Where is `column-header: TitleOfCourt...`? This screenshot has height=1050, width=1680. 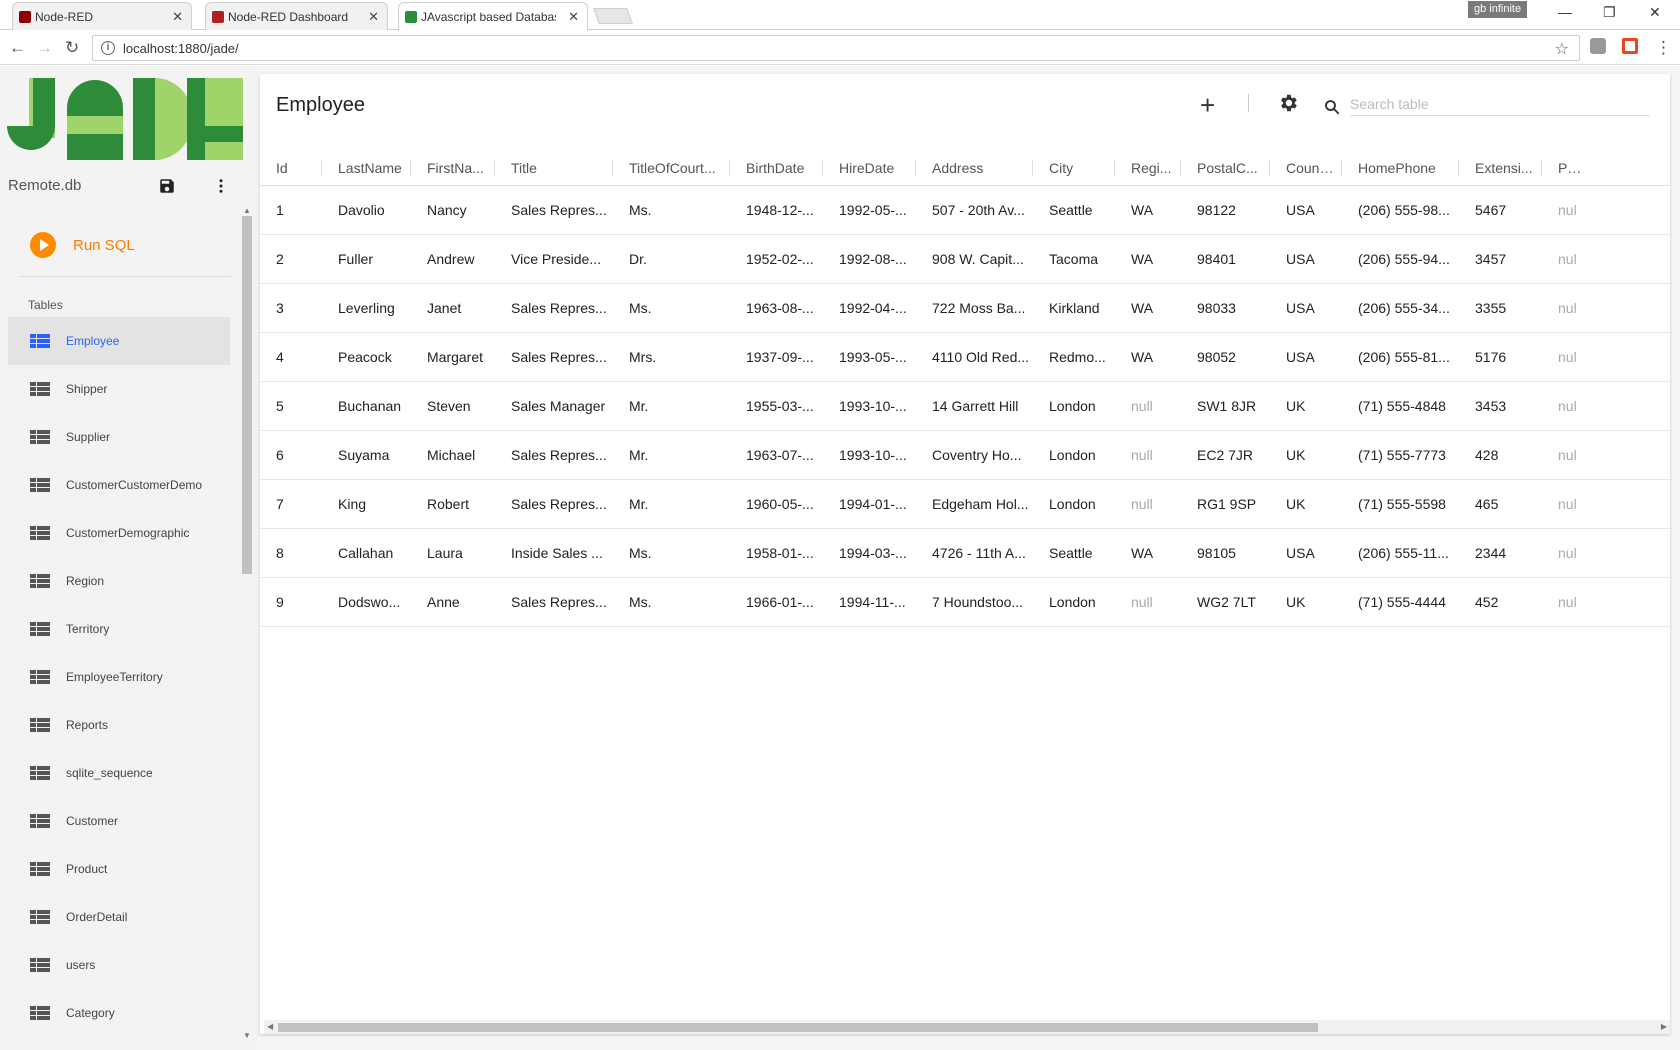 column-header: TitleOfCourt... is located at coordinates (671, 167).